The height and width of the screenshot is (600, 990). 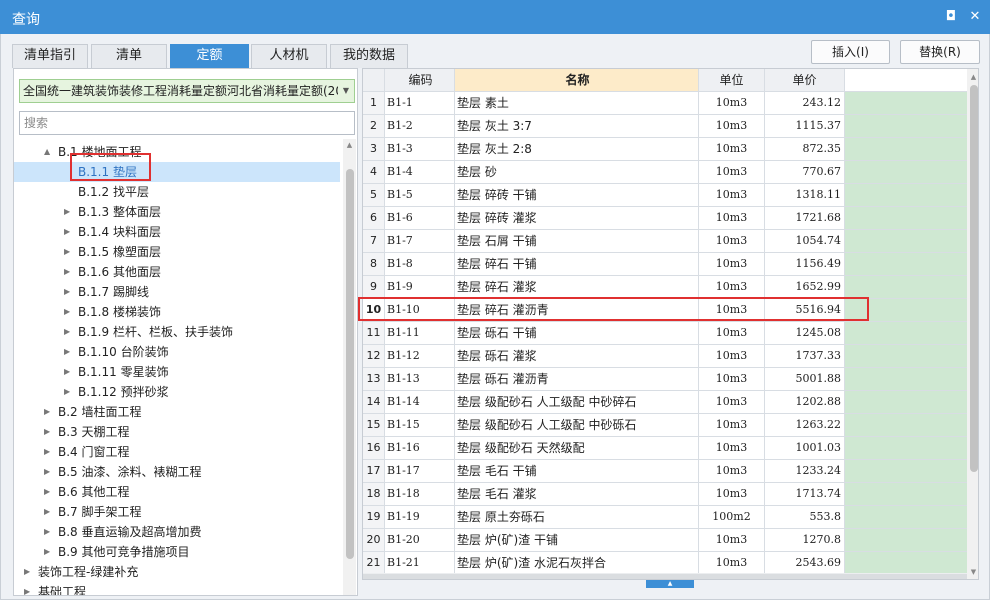 I want to click on tree-node: ▶ 基础工程, so click(x=177, y=588).